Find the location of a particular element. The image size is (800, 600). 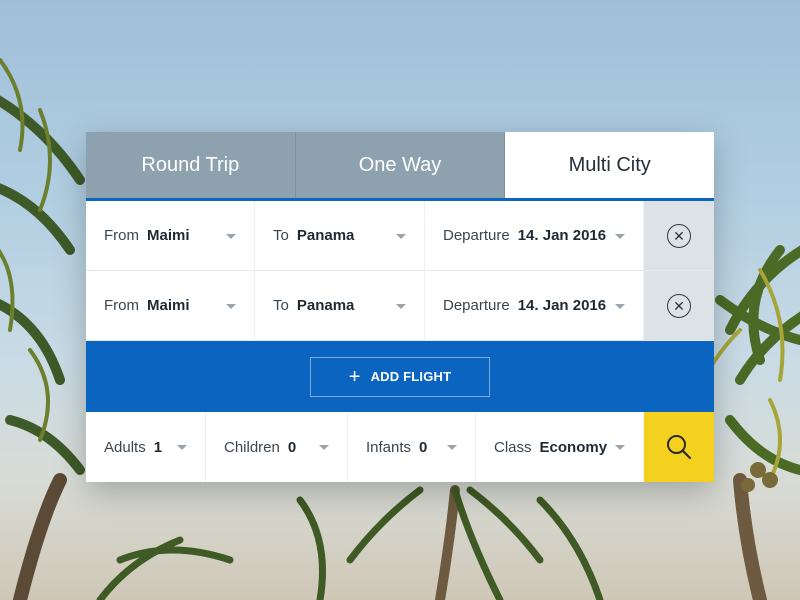

children-select: Children 0 is located at coordinates (277, 447).